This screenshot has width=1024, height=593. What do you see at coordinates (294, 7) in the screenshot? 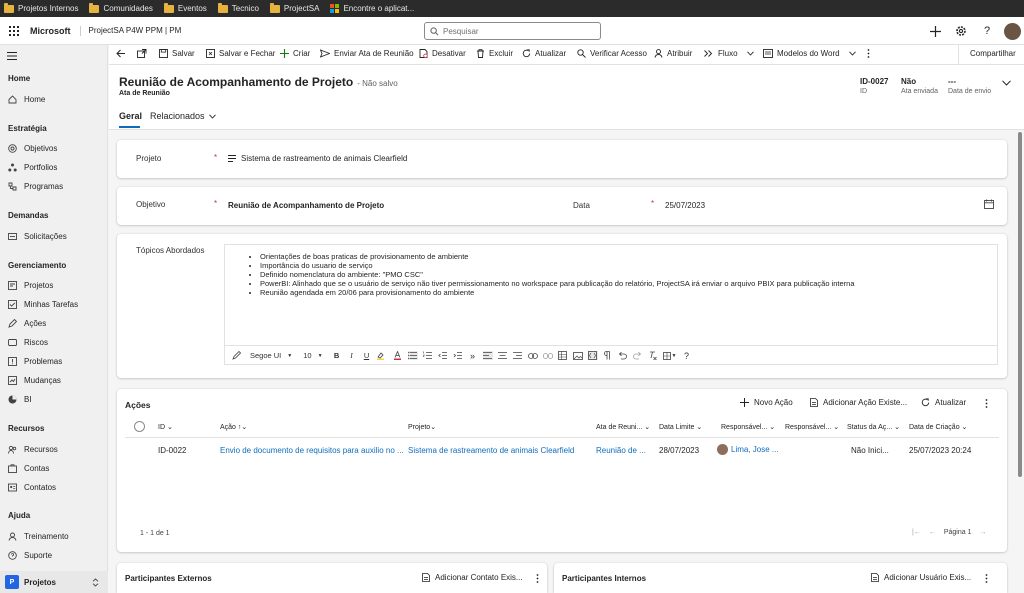
I see `bookmark-projectsa: ProjectSA` at bounding box center [294, 7].